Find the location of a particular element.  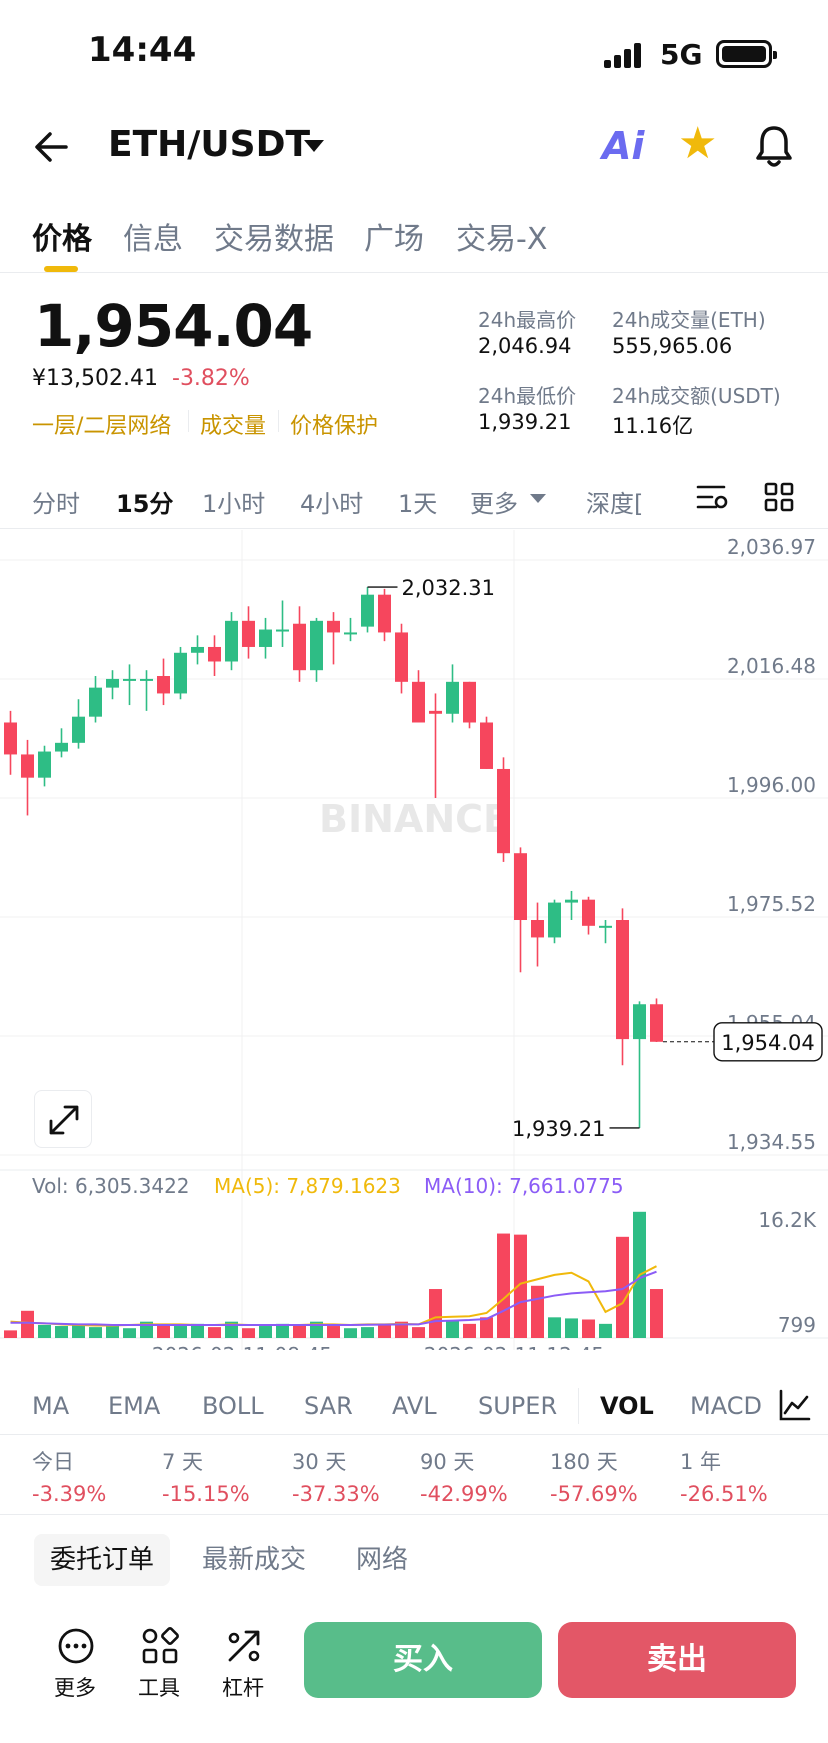

leverage-icon is located at coordinates (244, 1646).